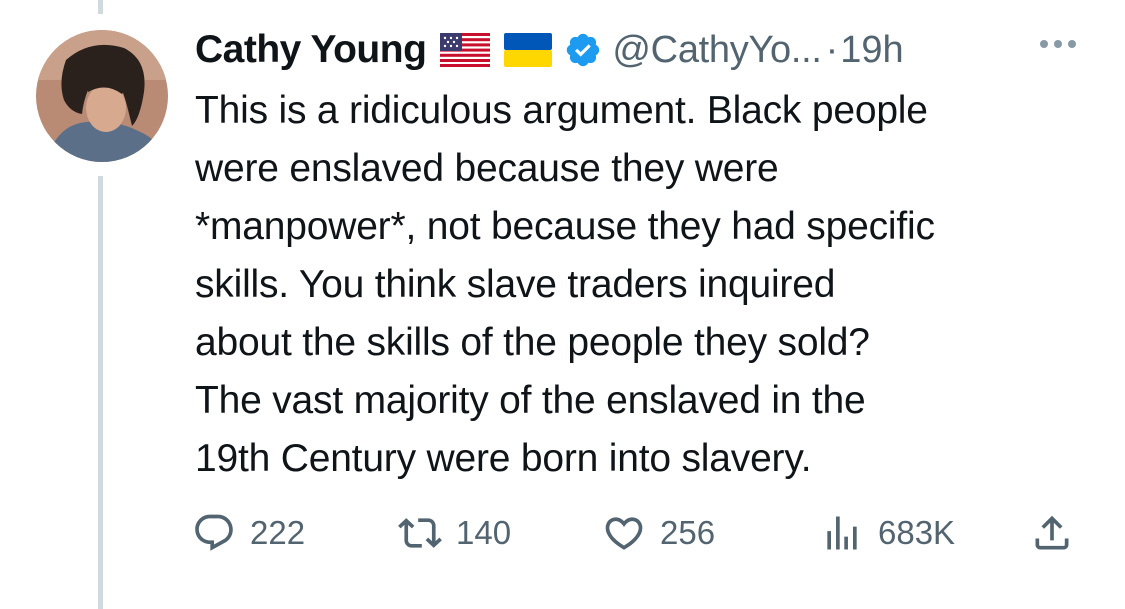 Image resolution: width=1125 pixels, height=609 pixels. I want to click on reply-icon, so click(214, 533).